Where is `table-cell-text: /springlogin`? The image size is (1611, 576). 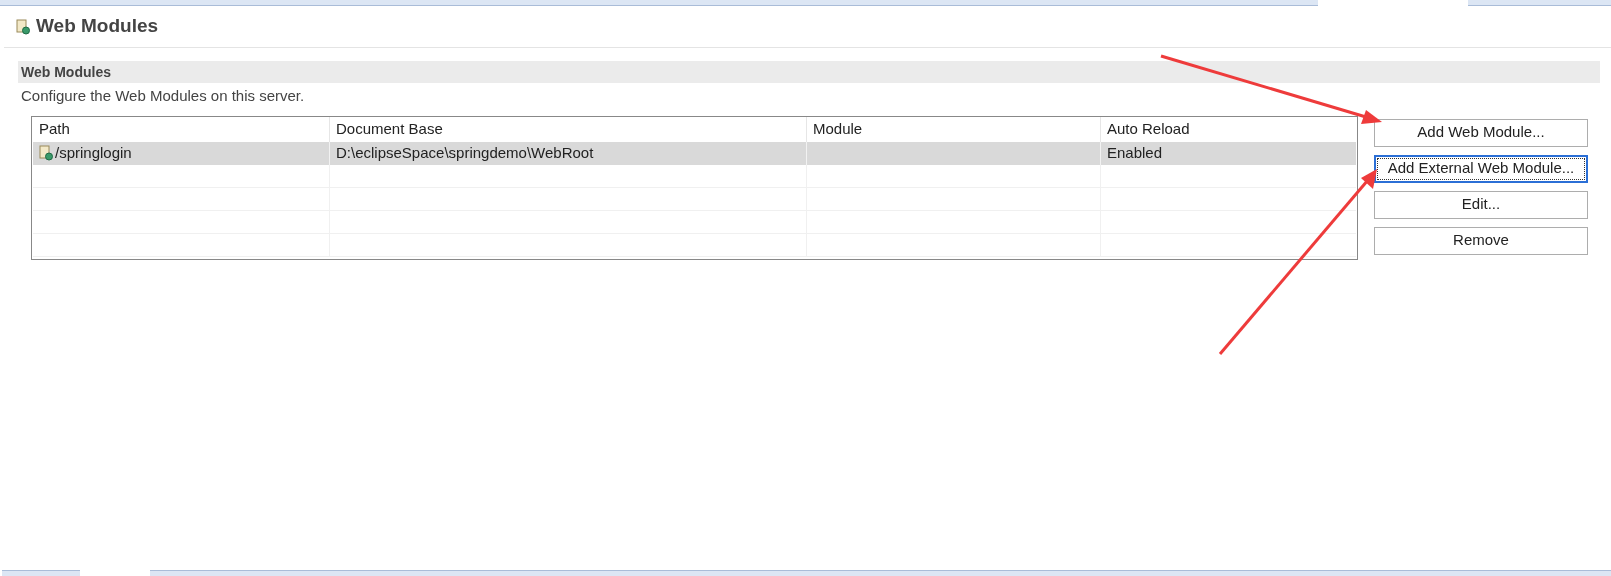 table-cell-text: /springlogin is located at coordinates (93, 152).